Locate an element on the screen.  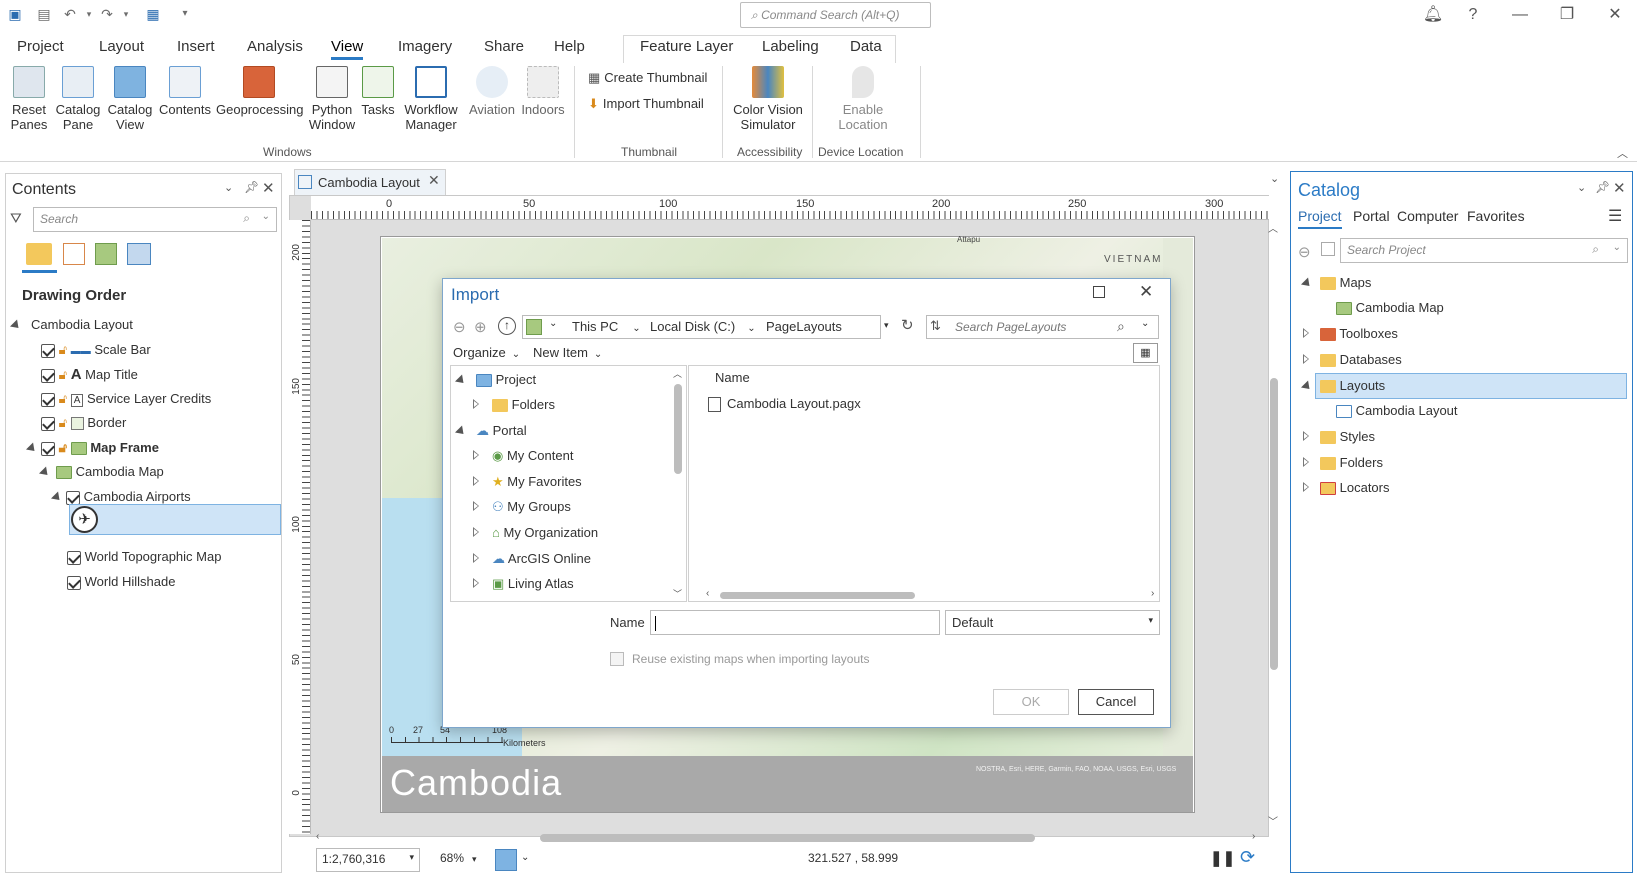
nav-my-content: ◉ My Content is located at coordinates (523, 456).